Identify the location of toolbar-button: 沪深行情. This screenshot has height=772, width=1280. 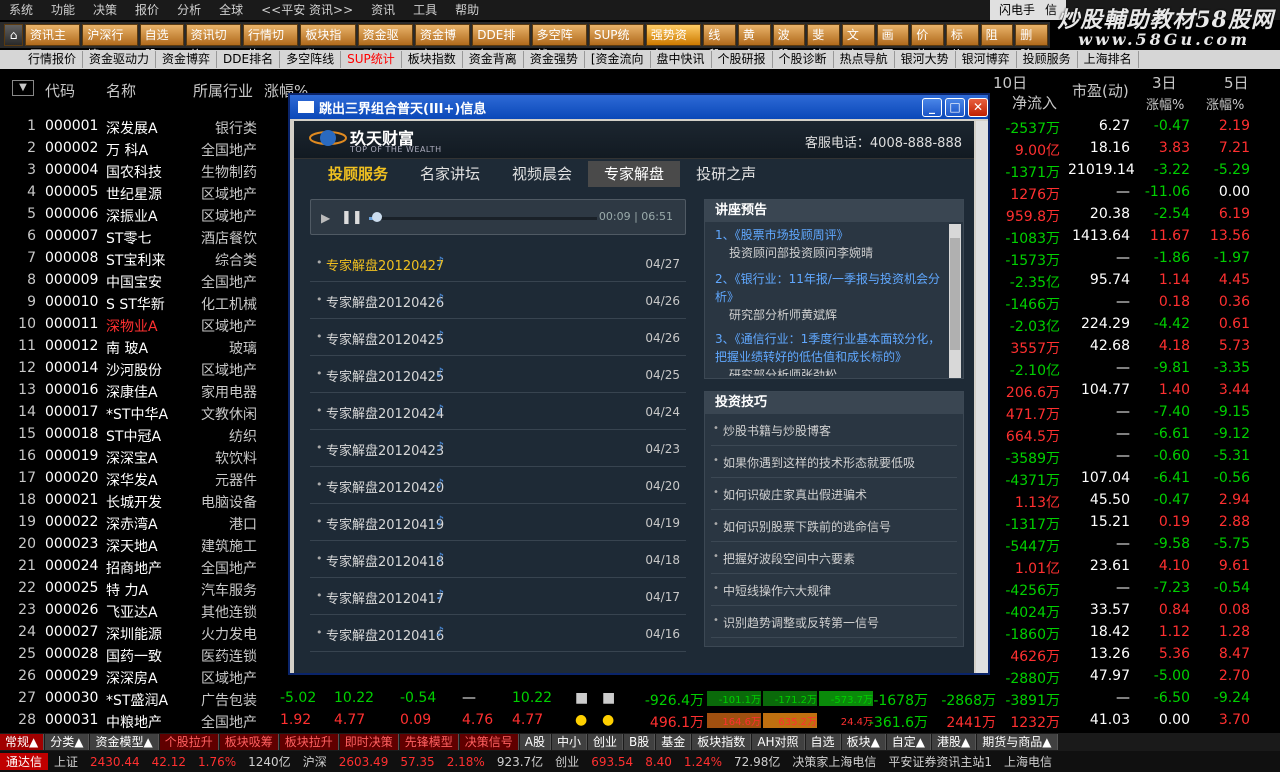
(110, 43).